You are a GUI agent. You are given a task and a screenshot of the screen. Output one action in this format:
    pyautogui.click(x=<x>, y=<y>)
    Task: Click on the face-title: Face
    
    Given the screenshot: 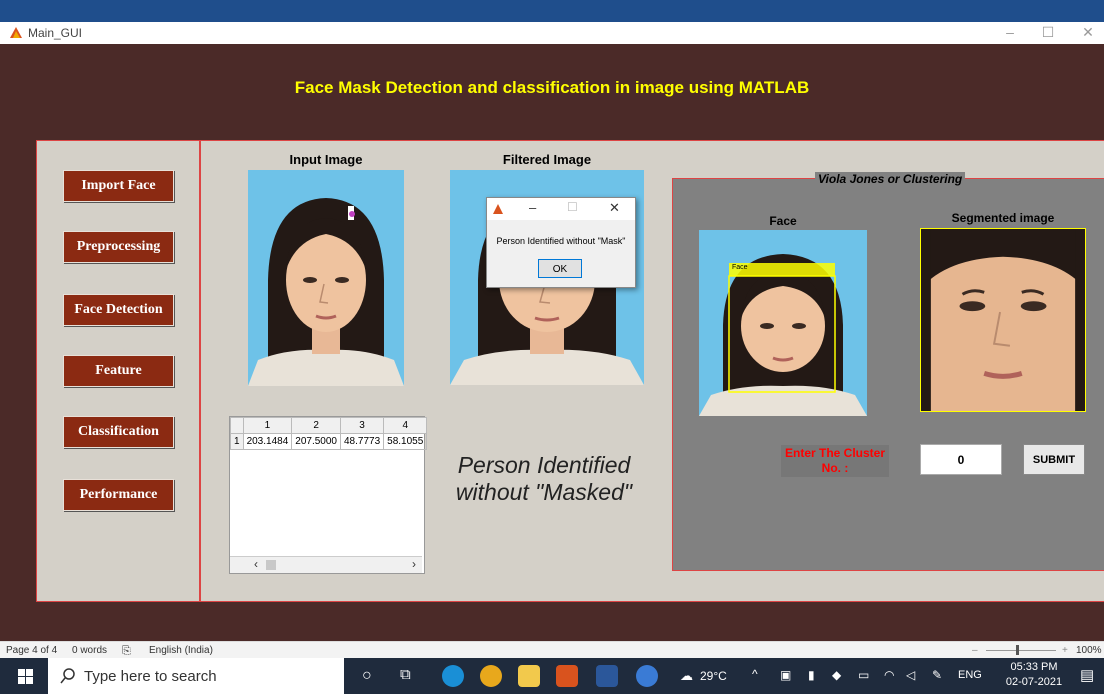 What is the action you would take?
    pyautogui.click(x=783, y=221)
    